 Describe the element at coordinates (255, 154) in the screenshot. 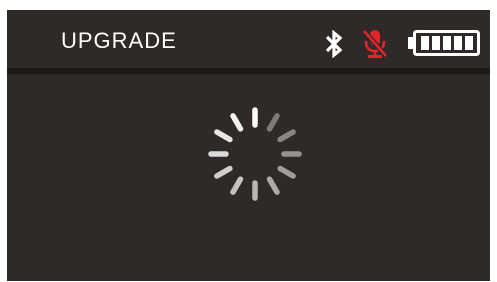

I see `loading-spinner-icon` at that location.